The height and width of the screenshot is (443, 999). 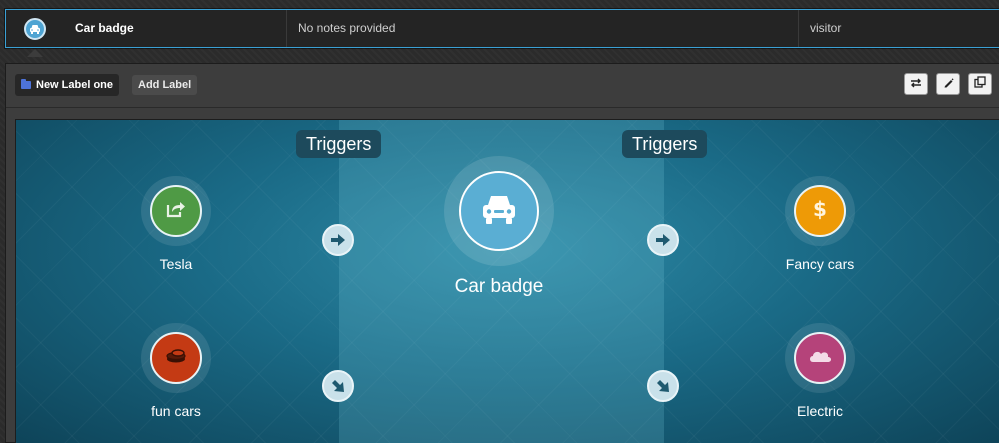 I want to click on fun-cars-label: fun cars, so click(x=176, y=411).